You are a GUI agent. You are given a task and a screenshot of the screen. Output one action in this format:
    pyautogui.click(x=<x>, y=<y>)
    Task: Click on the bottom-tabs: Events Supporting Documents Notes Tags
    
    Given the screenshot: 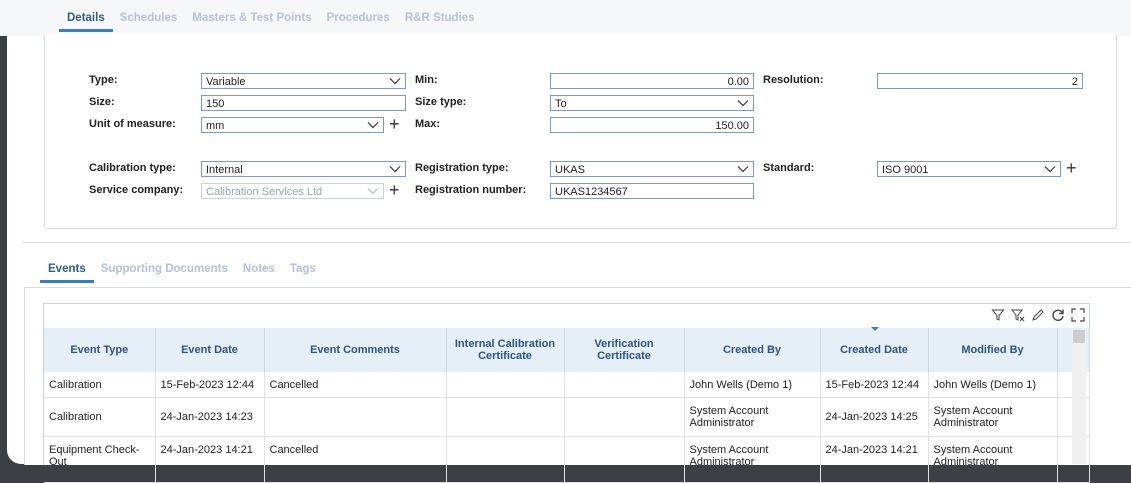 What is the action you would take?
    pyautogui.click(x=185, y=272)
    